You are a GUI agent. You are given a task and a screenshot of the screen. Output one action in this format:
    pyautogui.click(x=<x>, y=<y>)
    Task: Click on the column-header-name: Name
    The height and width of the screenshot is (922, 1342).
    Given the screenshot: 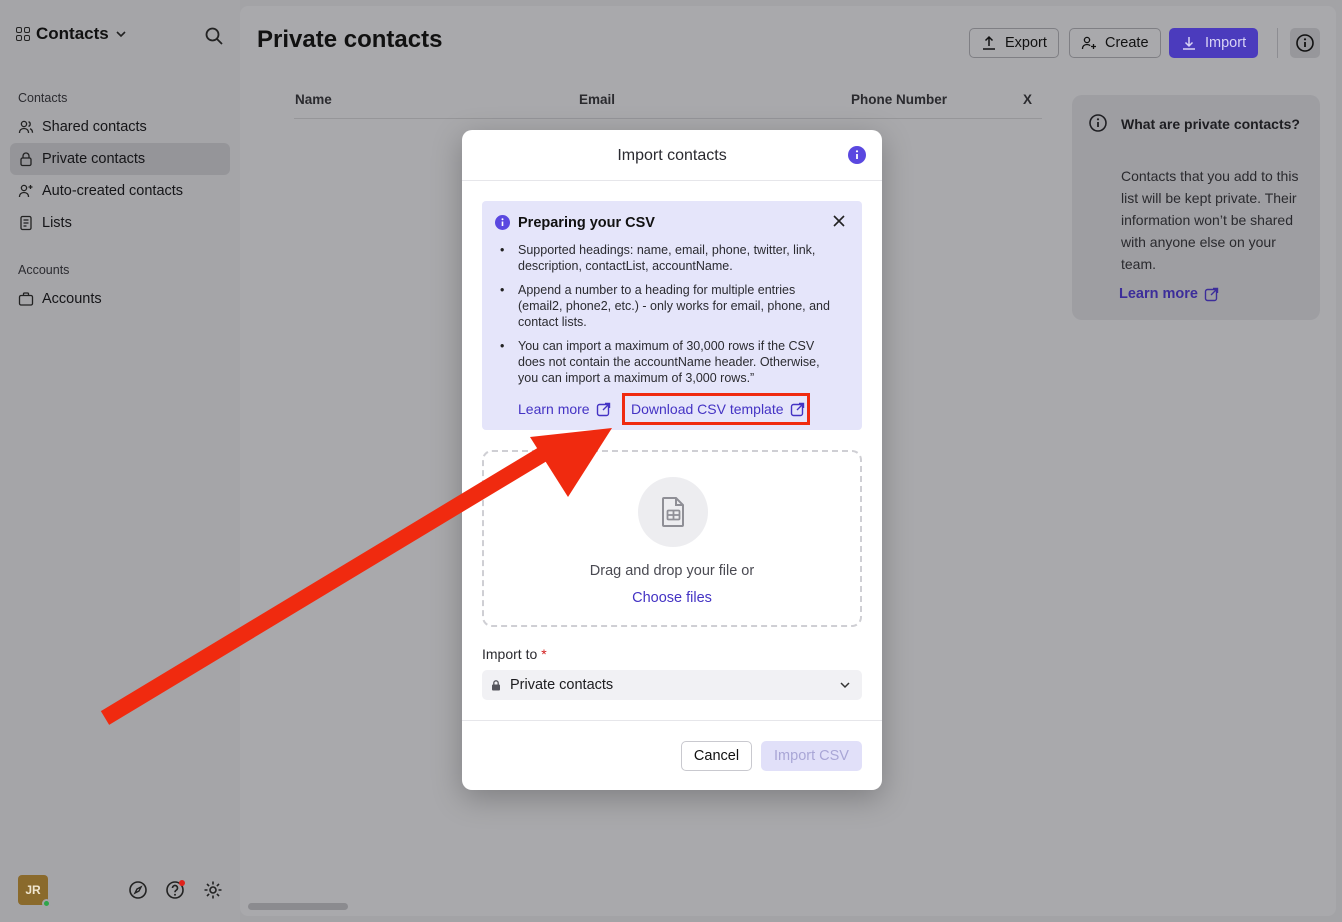 What is the action you would take?
    pyautogui.click(x=313, y=99)
    